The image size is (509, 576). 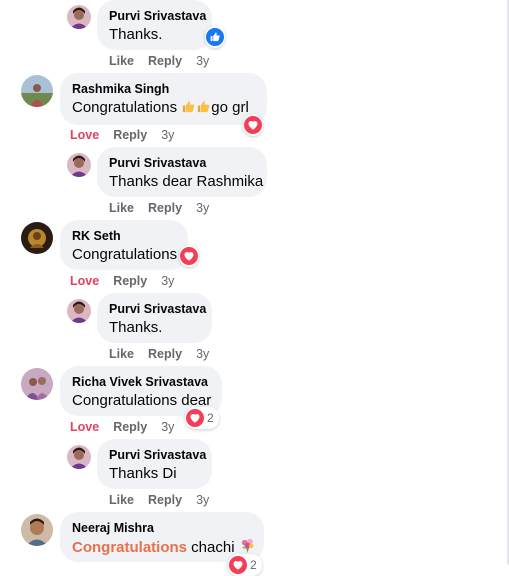 I want to click on highlighted-text: Congratulations, so click(x=129, y=547).